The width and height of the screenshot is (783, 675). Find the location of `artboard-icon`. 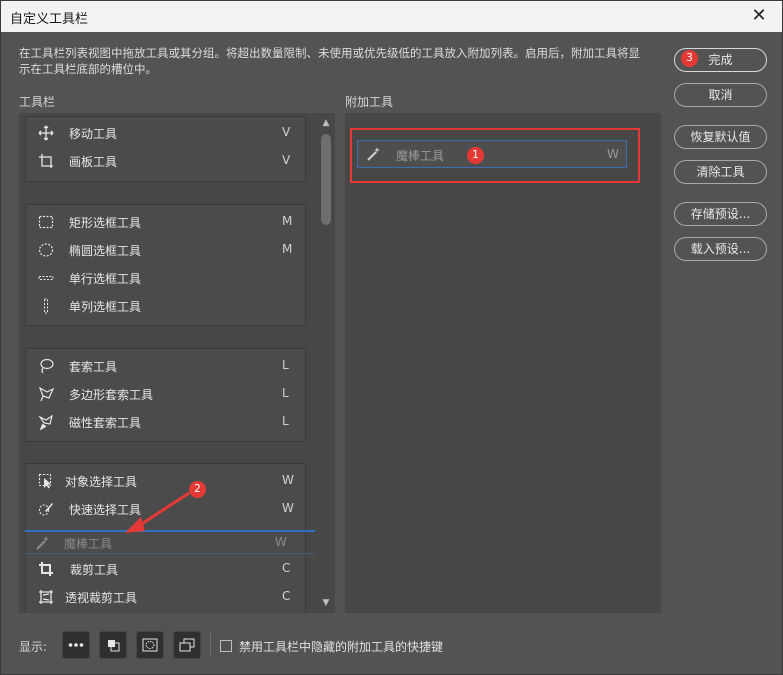

artboard-icon is located at coordinates (46, 161).